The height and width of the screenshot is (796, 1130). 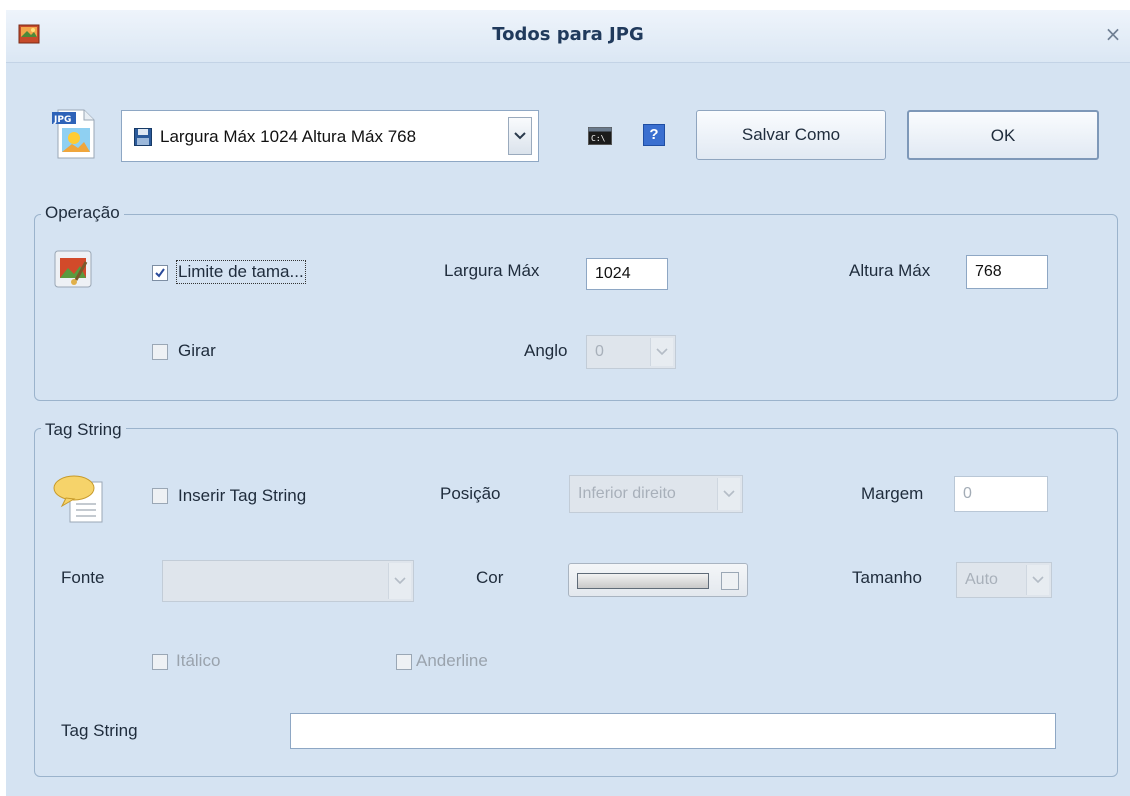 I want to click on ok-button: OK, so click(x=1003, y=135).